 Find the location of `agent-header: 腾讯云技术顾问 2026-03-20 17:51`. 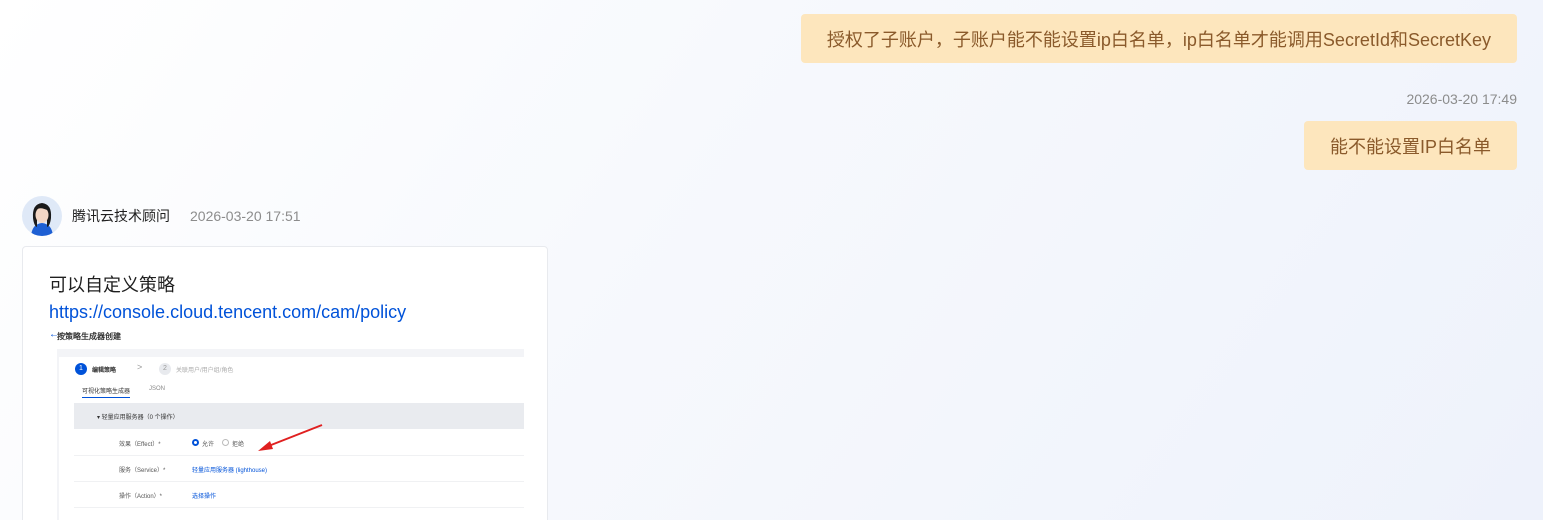

agent-header: 腾讯云技术顾问 2026-03-20 17:51 is located at coordinates (161, 216).